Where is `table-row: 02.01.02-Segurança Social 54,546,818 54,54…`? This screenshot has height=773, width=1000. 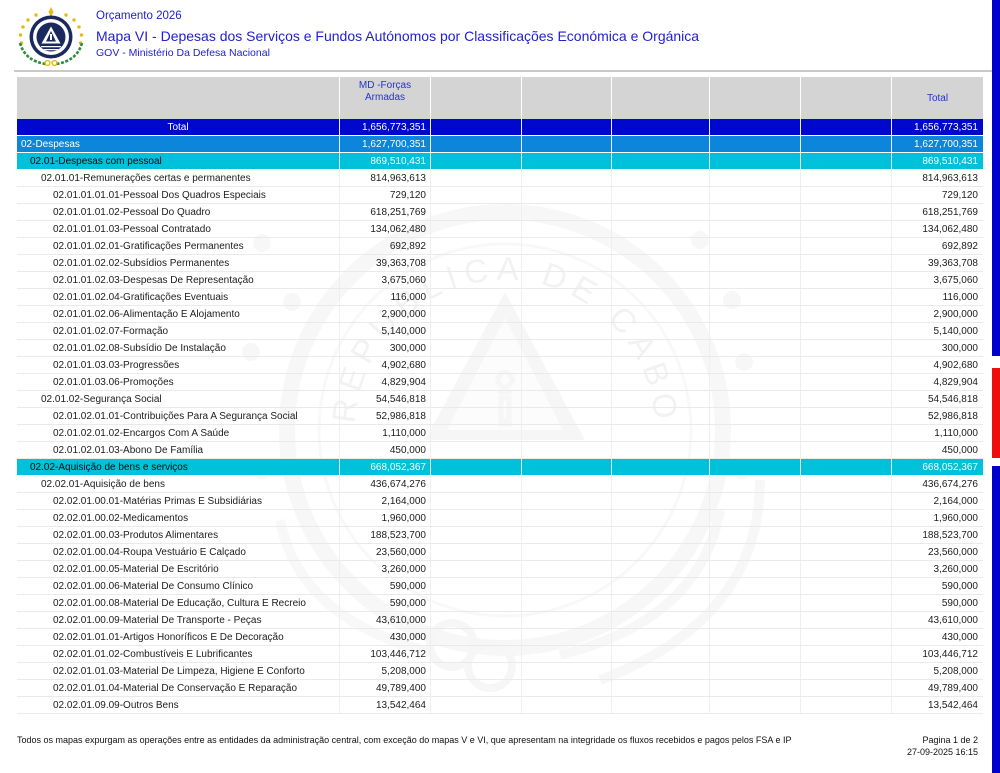
table-row: 02.01.02-Segurança Social 54,546,818 54,54… is located at coordinates (500, 399).